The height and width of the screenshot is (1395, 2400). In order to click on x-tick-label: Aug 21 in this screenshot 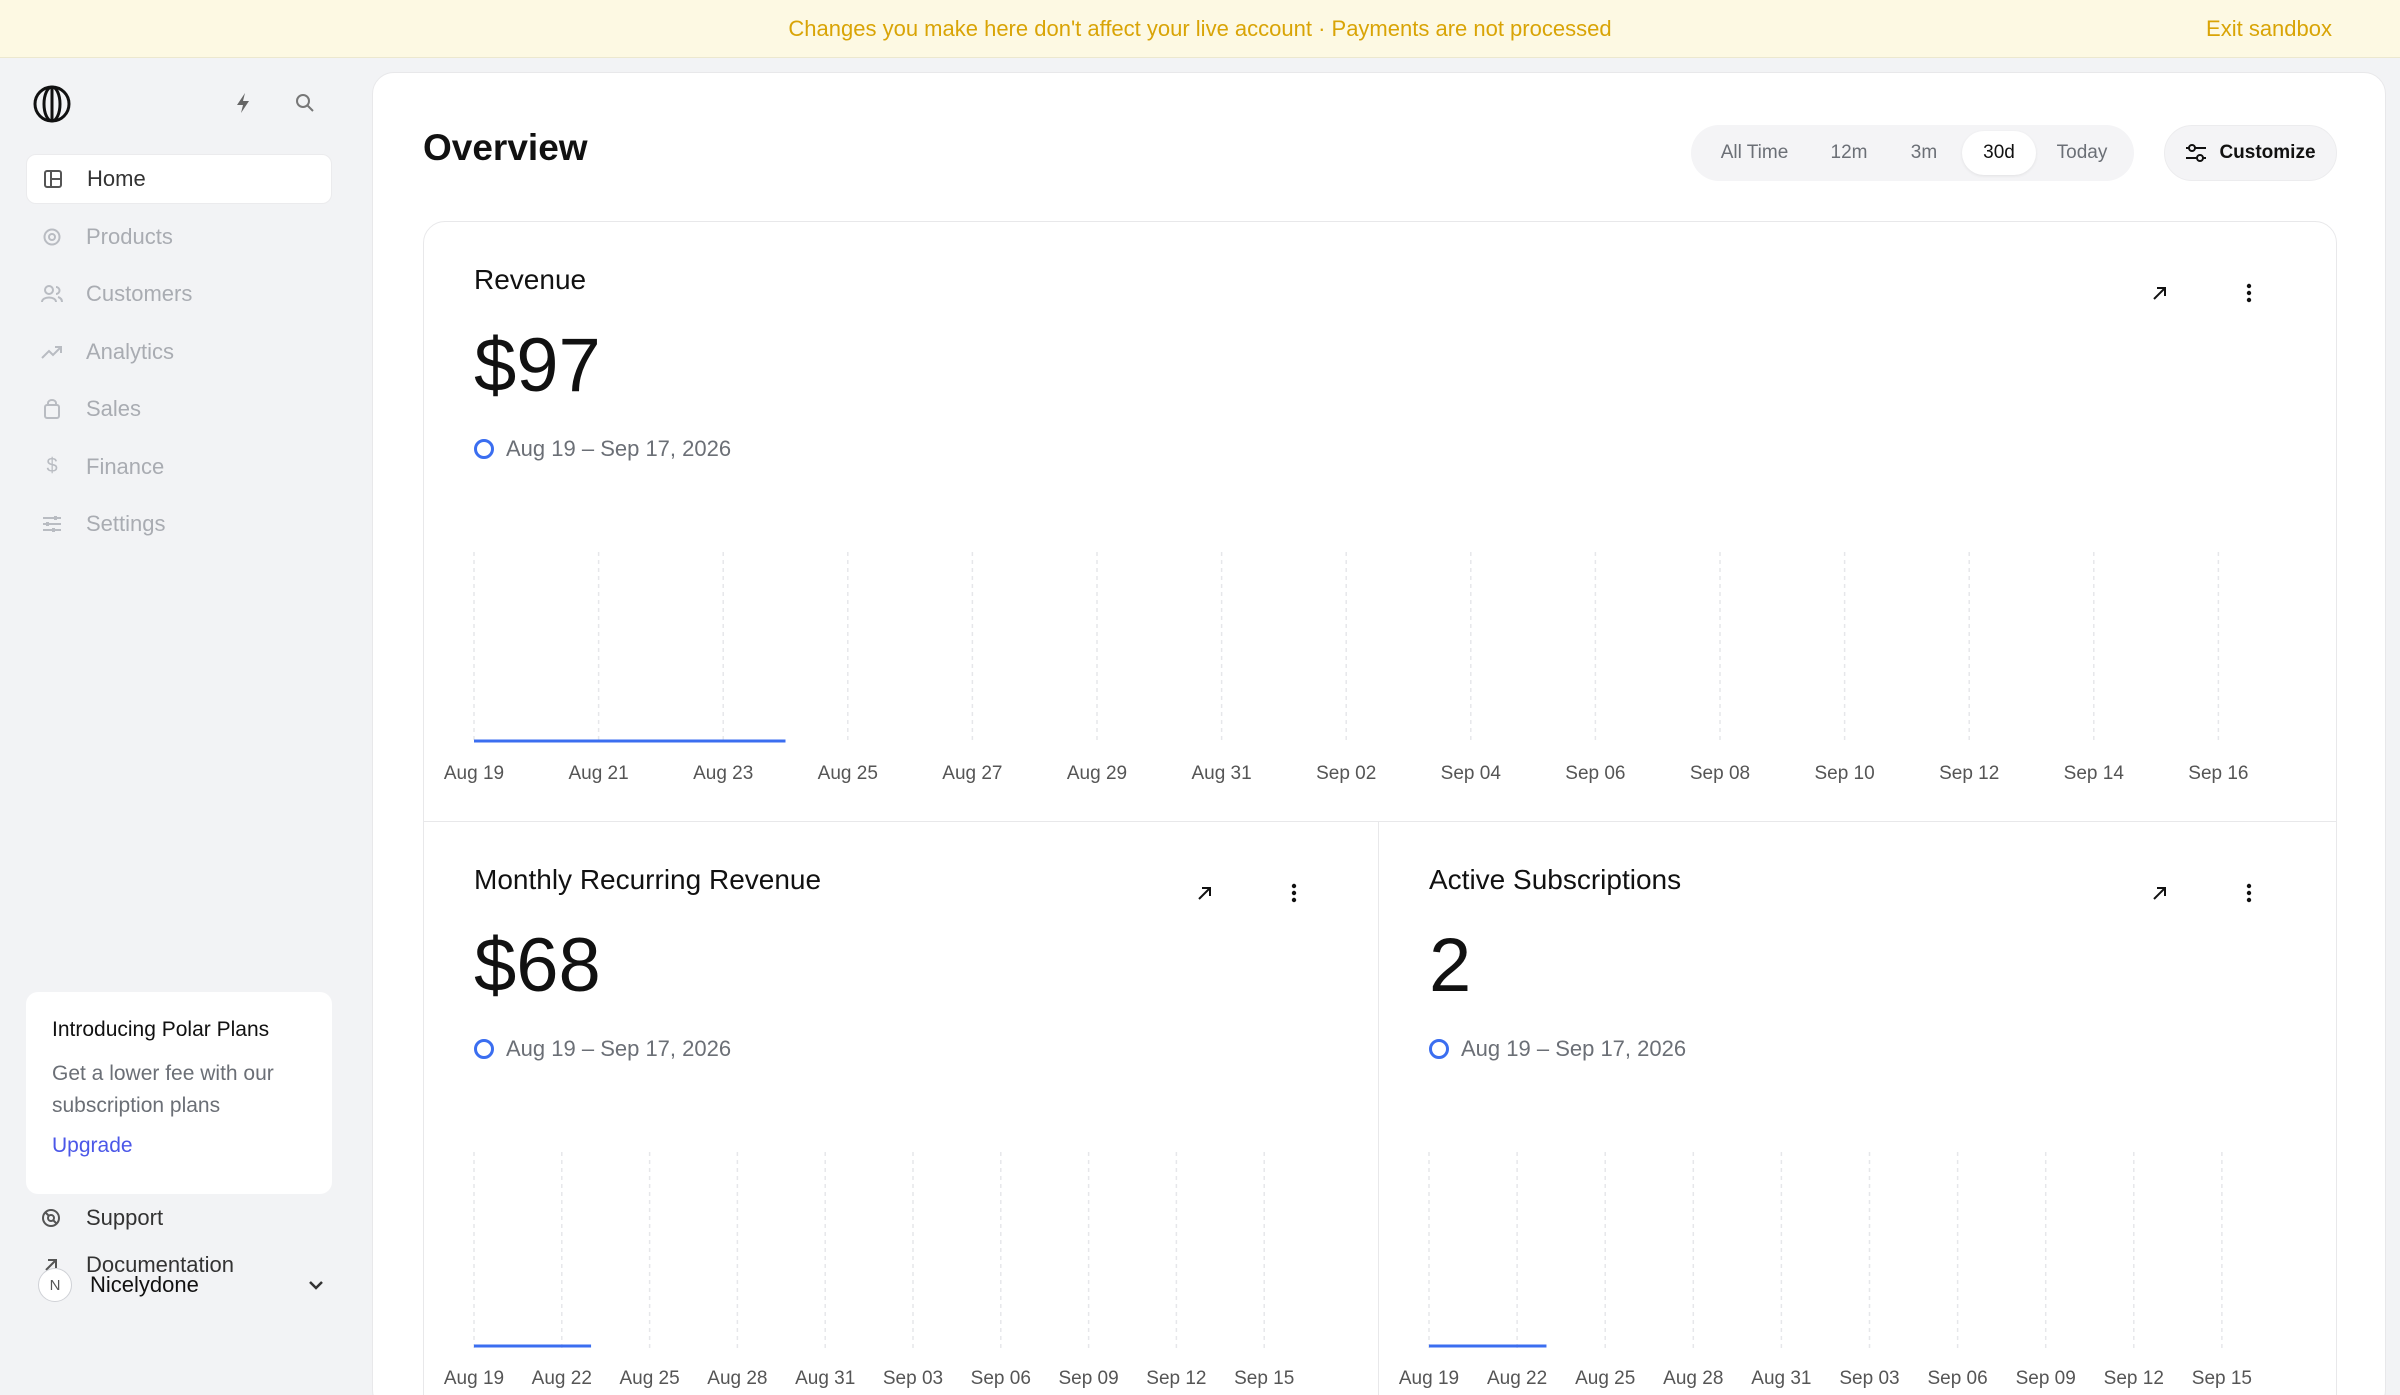, I will do `click(598, 773)`.